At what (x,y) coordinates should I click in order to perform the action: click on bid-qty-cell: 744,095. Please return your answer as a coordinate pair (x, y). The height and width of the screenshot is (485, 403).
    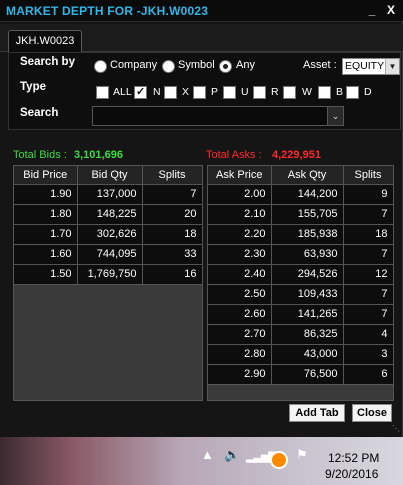
    Looking at the image, I should click on (110, 254).